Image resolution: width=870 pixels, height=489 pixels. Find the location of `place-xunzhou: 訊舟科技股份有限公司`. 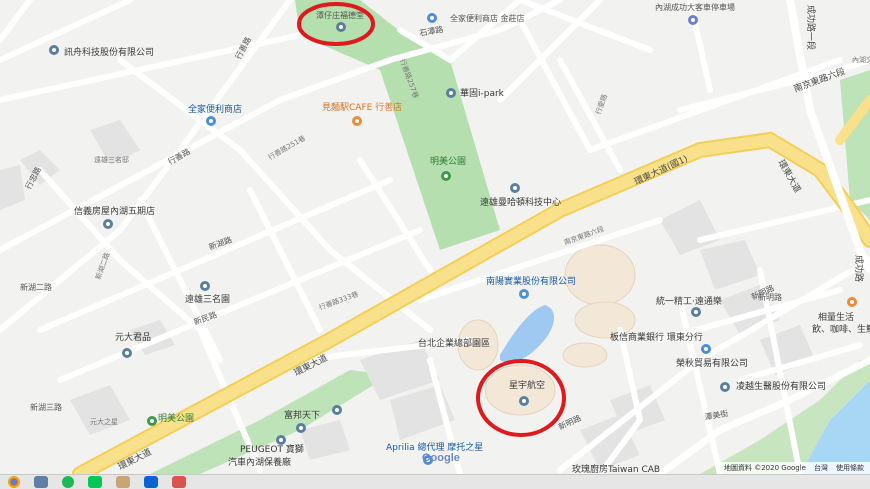

place-xunzhou: 訊舟科技股份有限公司 is located at coordinates (109, 52).